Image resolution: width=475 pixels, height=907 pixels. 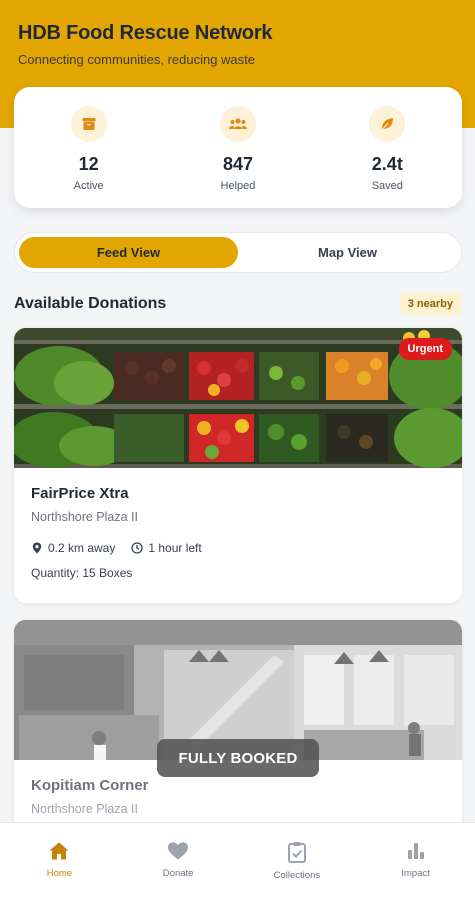 What do you see at coordinates (297, 875) in the screenshot?
I see `nav-label: Collections` at bounding box center [297, 875].